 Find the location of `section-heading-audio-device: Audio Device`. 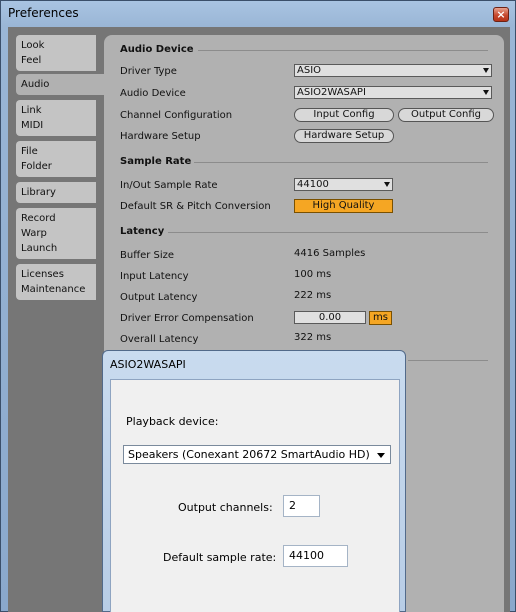

section-heading-audio-device: Audio Device is located at coordinates (157, 49).